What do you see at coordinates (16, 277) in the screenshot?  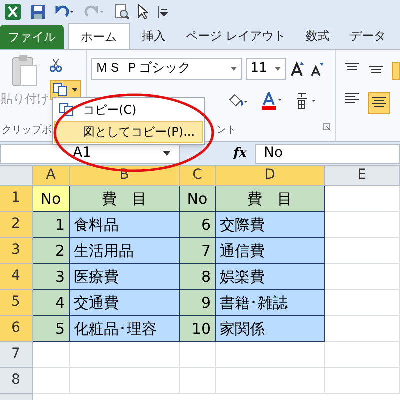 I see `row-header: 4` at bounding box center [16, 277].